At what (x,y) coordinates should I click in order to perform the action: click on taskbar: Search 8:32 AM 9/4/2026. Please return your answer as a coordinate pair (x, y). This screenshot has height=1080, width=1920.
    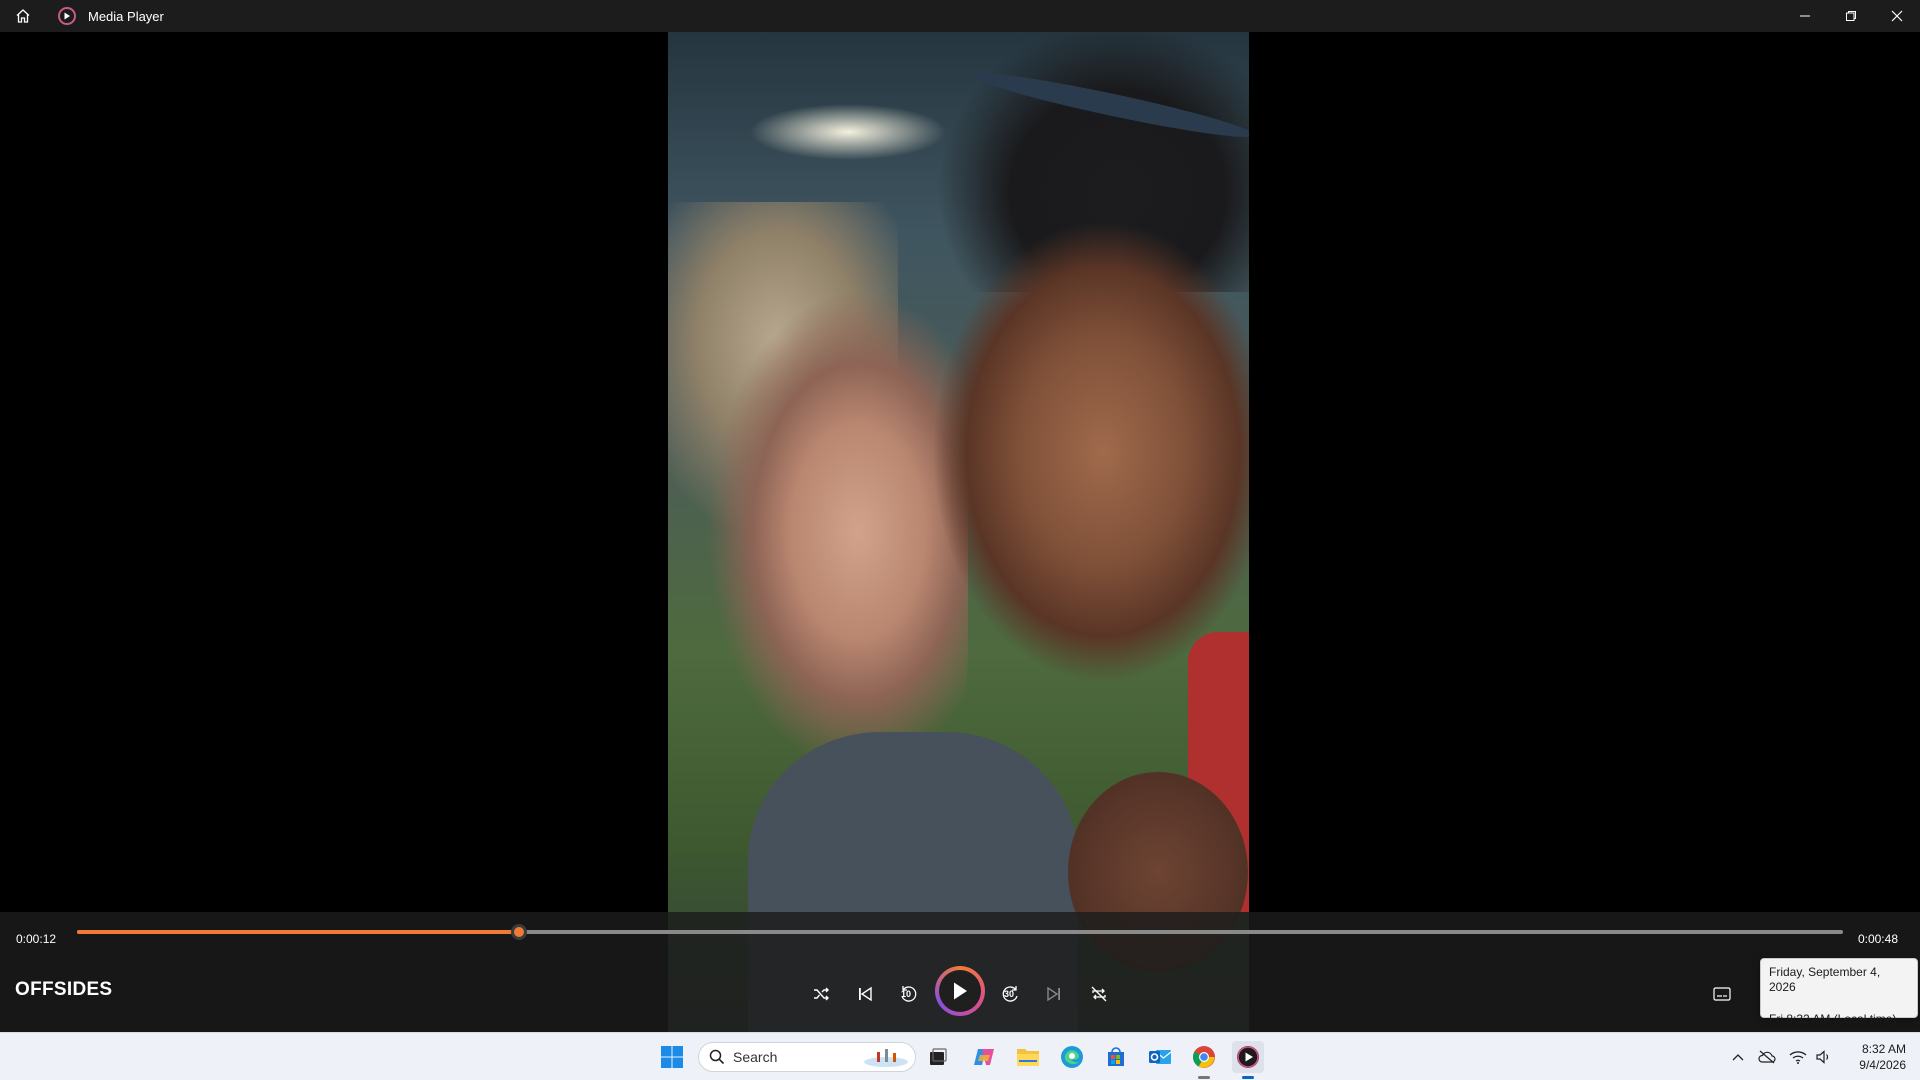
    Looking at the image, I should click on (960, 1056).